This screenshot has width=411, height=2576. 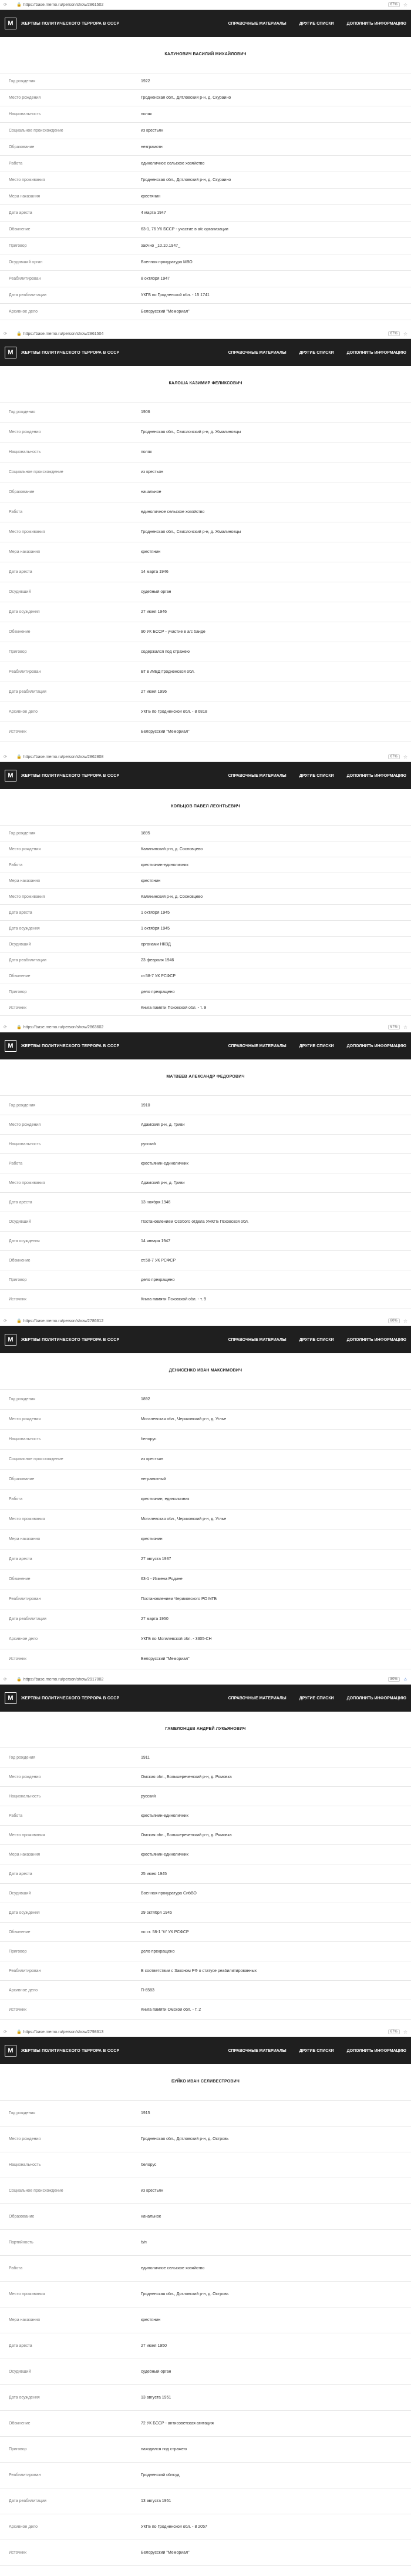 I want to click on url-field: https://base.memo.ru/person/show/2863602, so click(x=206, y=1027).